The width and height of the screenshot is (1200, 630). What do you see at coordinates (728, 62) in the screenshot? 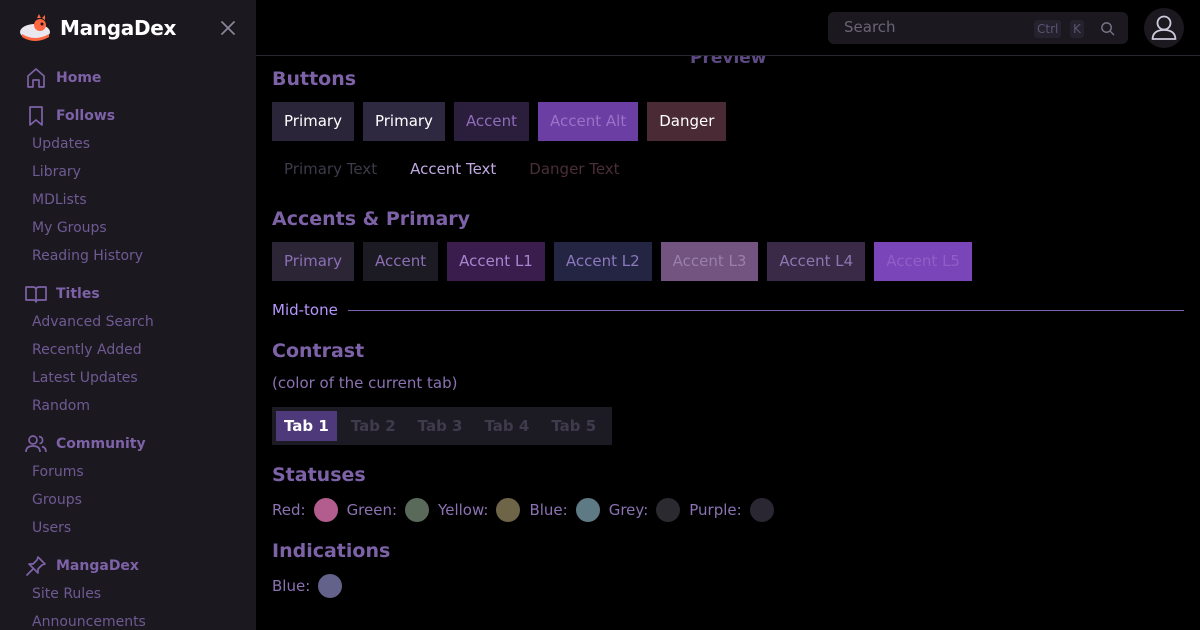
I see `preview-heading: Preview` at bounding box center [728, 62].